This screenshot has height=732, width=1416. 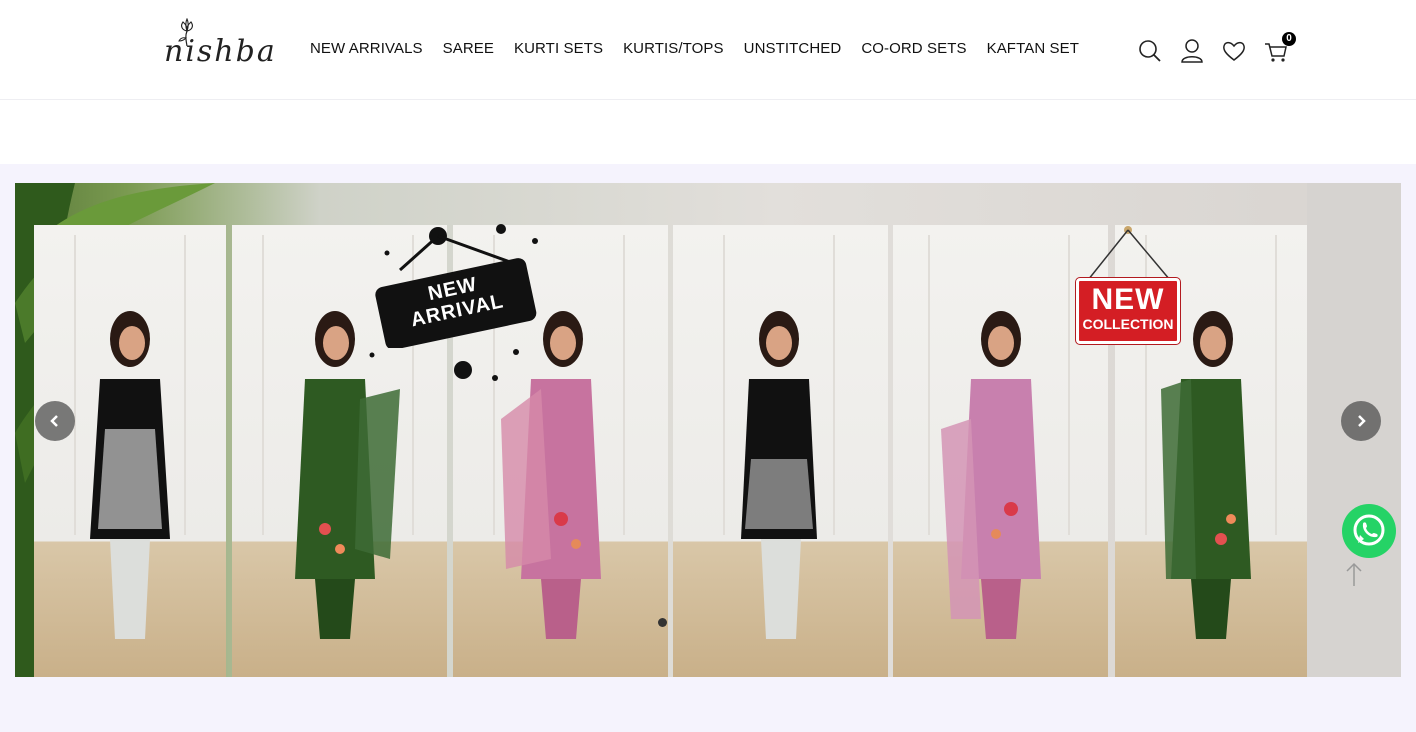 I want to click on whatsapp-icon, so click(x=1369, y=530).